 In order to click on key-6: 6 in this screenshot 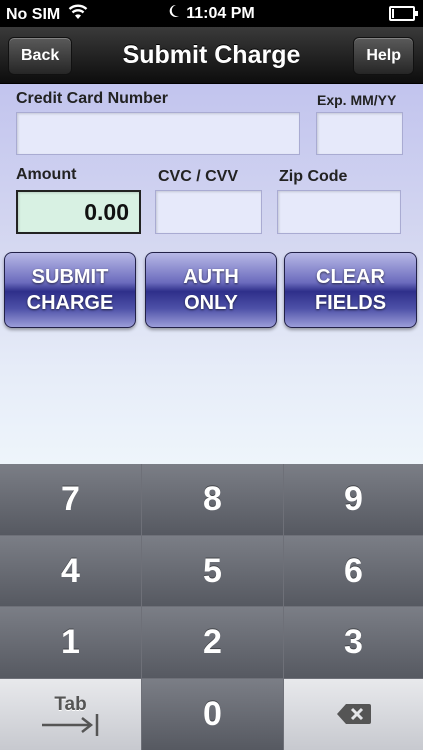, I will do `click(353, 571)`.